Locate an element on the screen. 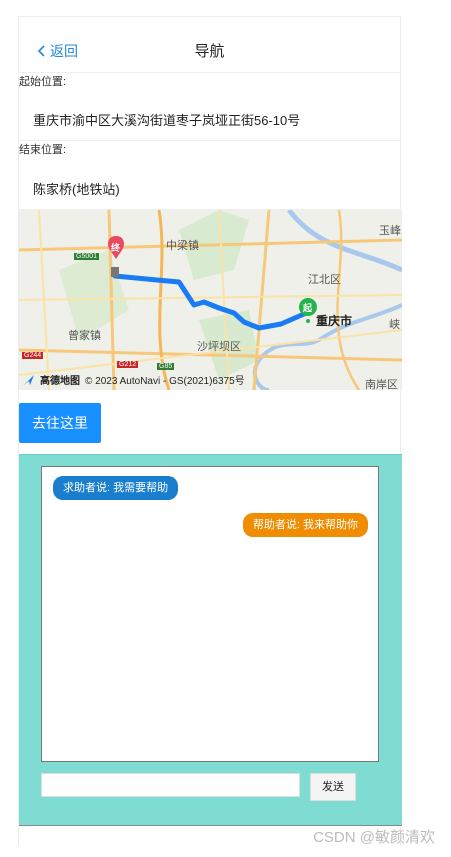  nav-bar: 返回 导航 is located at coordinates (209, 45).